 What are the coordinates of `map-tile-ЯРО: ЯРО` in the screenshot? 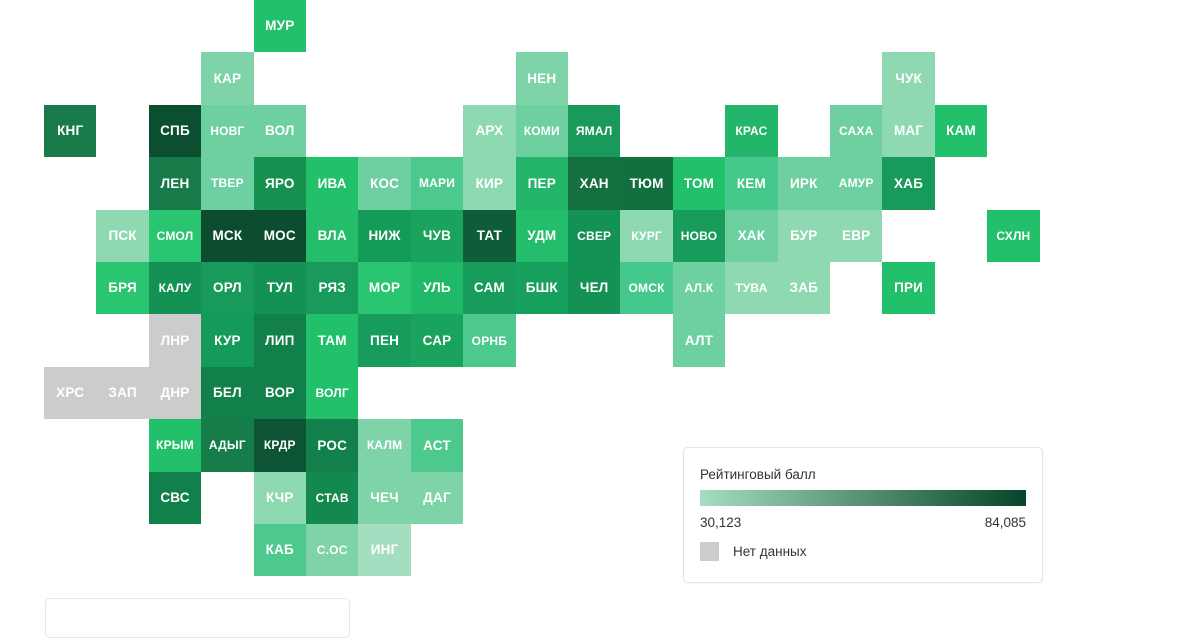 It's located at (279, 183).